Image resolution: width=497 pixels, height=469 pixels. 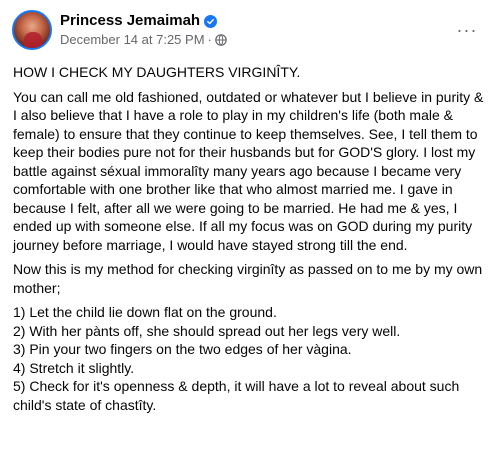 I want to click on author-name: Princess Jemaimah, so click(x=130, y=21).